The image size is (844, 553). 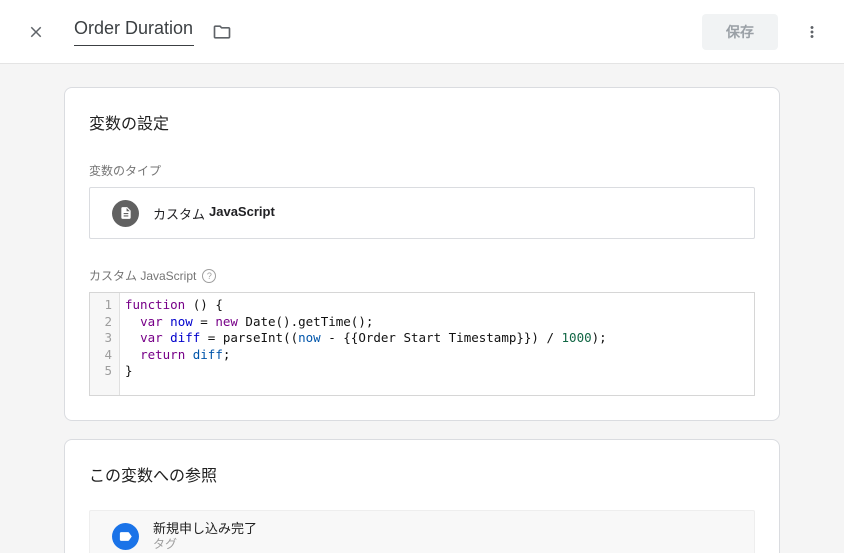 What do you see at coordinates (129, 370) in the screenshot?
I see `code-line: }` at bounding box center [129, 370].